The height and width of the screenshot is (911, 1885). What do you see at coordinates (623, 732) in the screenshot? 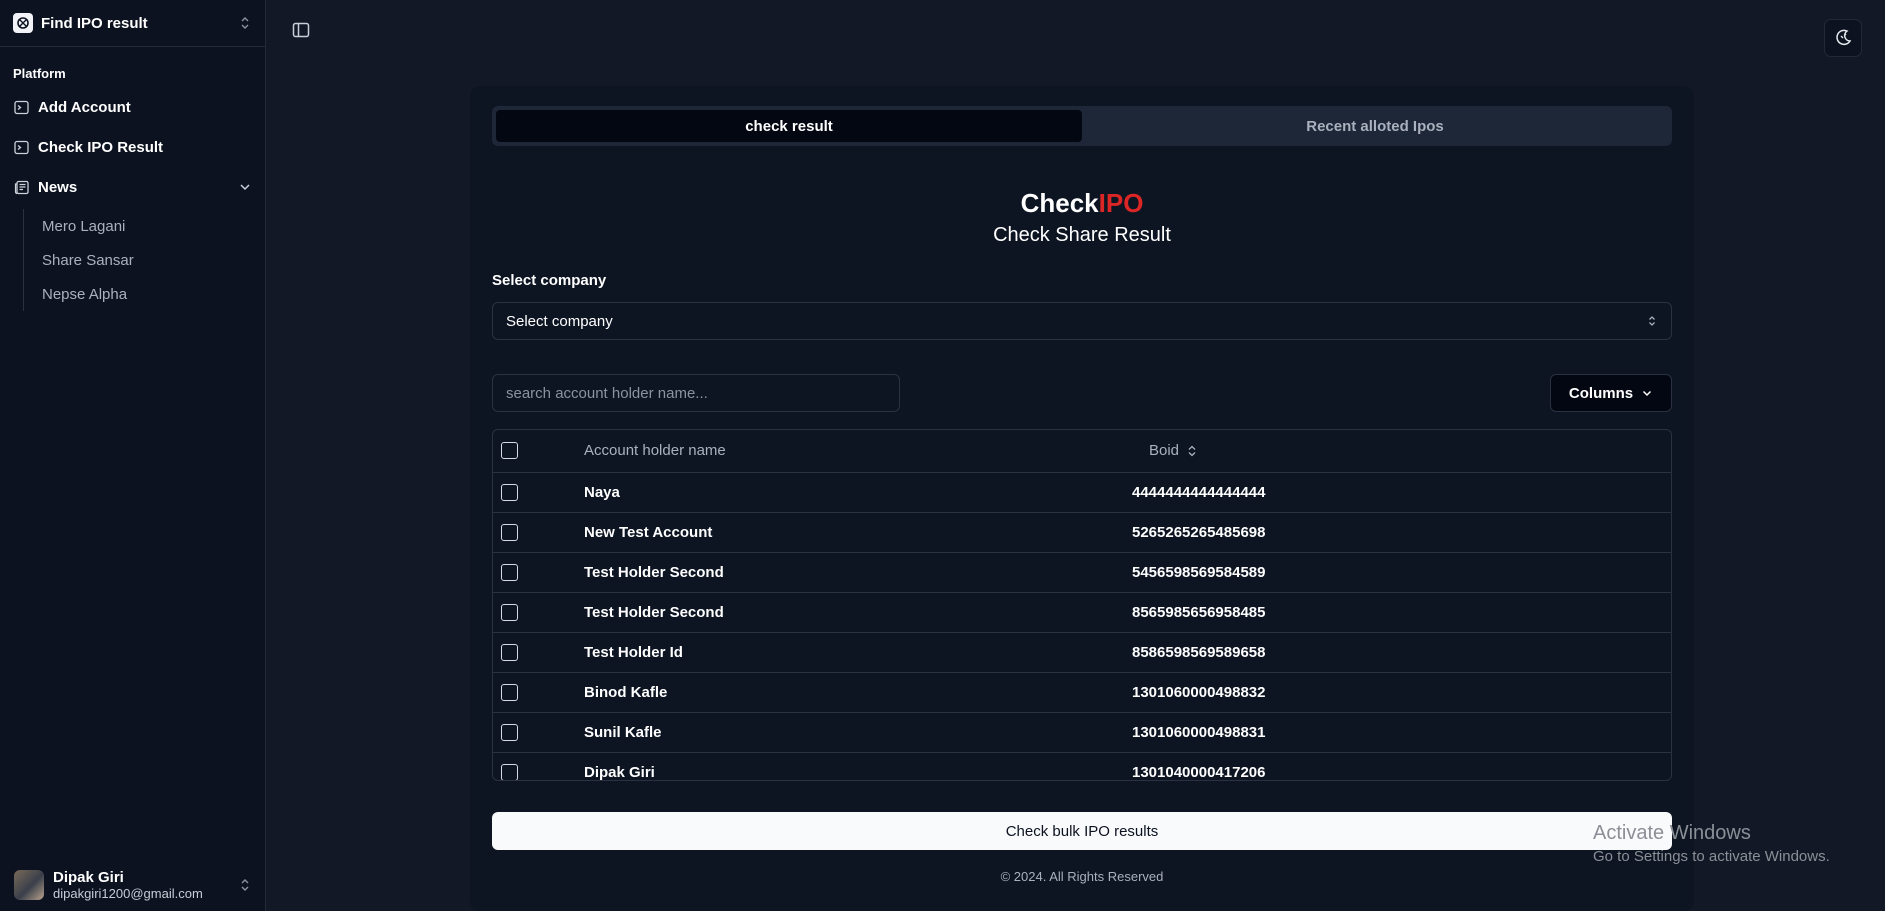
I see `account-holder-name: Sunil Kafle` at bounding box center [623, 732].